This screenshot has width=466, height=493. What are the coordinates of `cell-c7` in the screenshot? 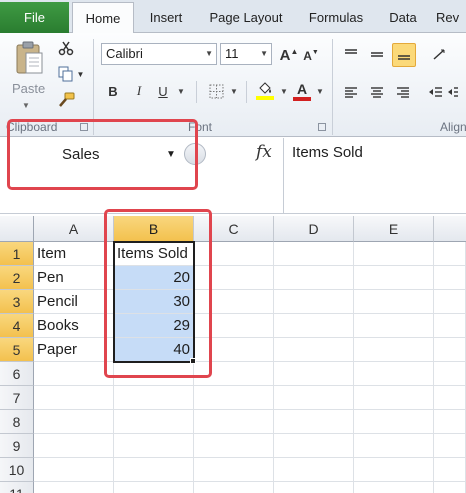 It's located at (234, 398).